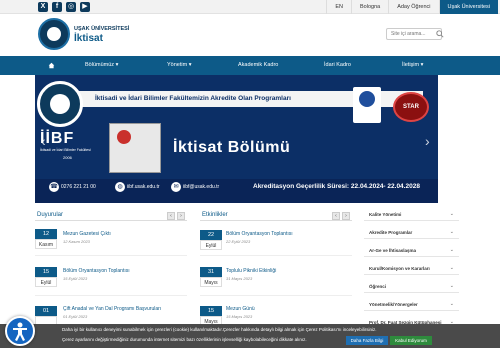 The width and height of the screenshot is (500, 348). I want to click on announcement-date: 01 Eylül 2023, so click(75, 316).